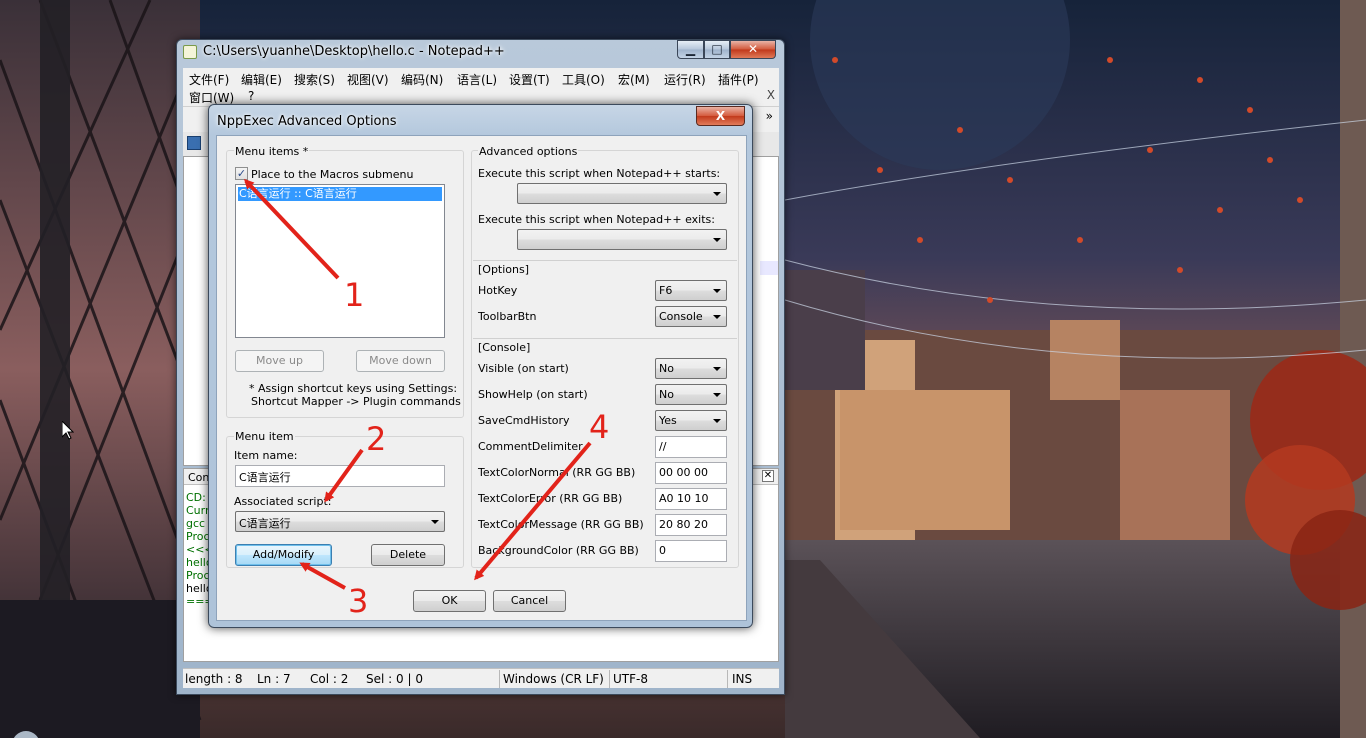 The height and width of the screenshot is (738, 1366). What do you see at coordinates (340, 521) in the screenshot?
I see `associated-script-select: C语言运行` at bounding box center [340, 521].